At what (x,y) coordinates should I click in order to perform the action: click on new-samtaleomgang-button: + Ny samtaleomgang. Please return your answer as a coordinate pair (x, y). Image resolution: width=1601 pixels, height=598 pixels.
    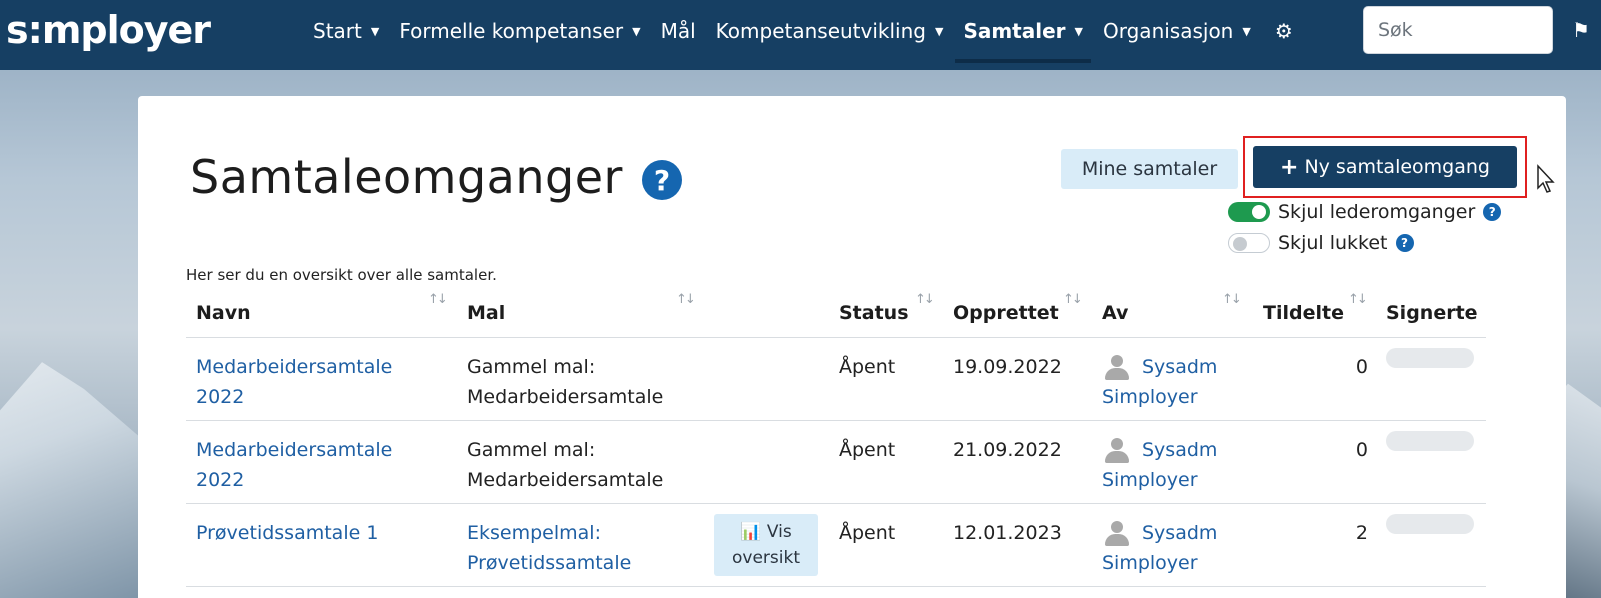
    Looking at the image, I should click on (1385, 167).